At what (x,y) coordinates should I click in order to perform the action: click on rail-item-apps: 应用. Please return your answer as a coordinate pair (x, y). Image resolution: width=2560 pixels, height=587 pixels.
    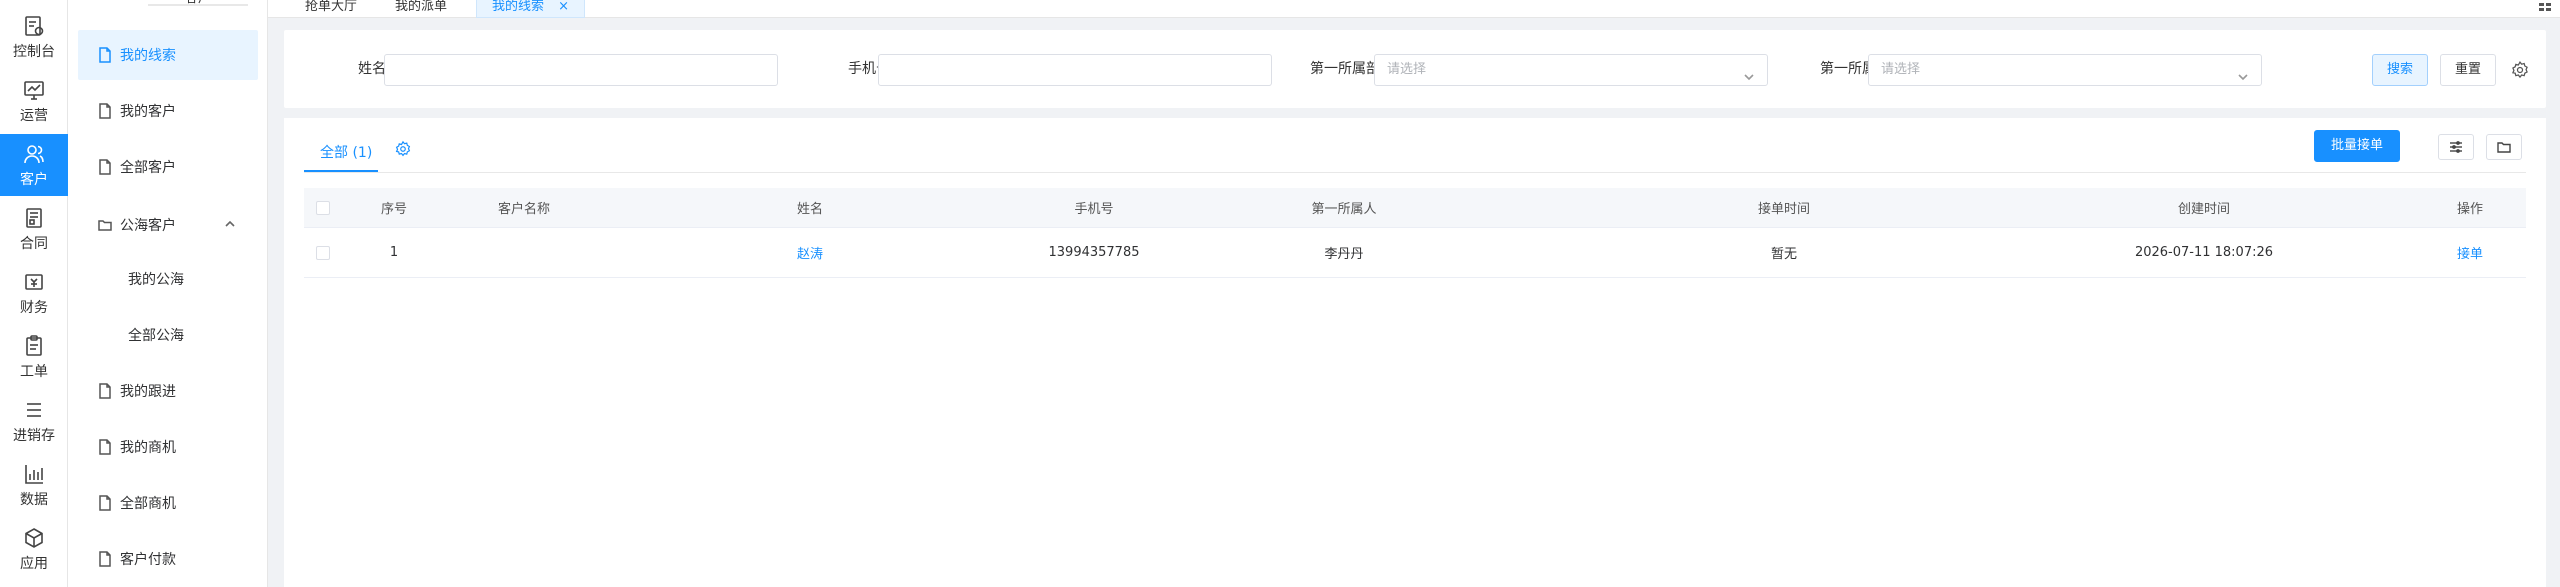
    Looking at the image, I should click on (34, 549).